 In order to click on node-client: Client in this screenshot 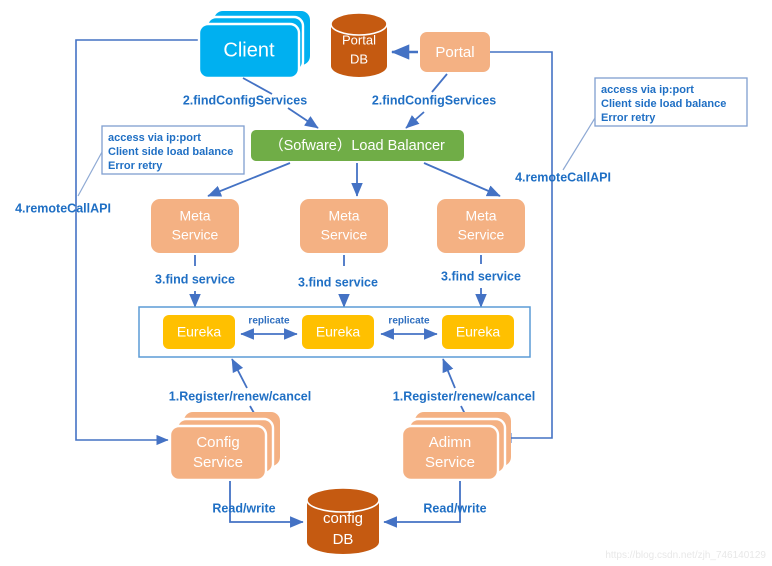, I will do `click(253, 45)`.